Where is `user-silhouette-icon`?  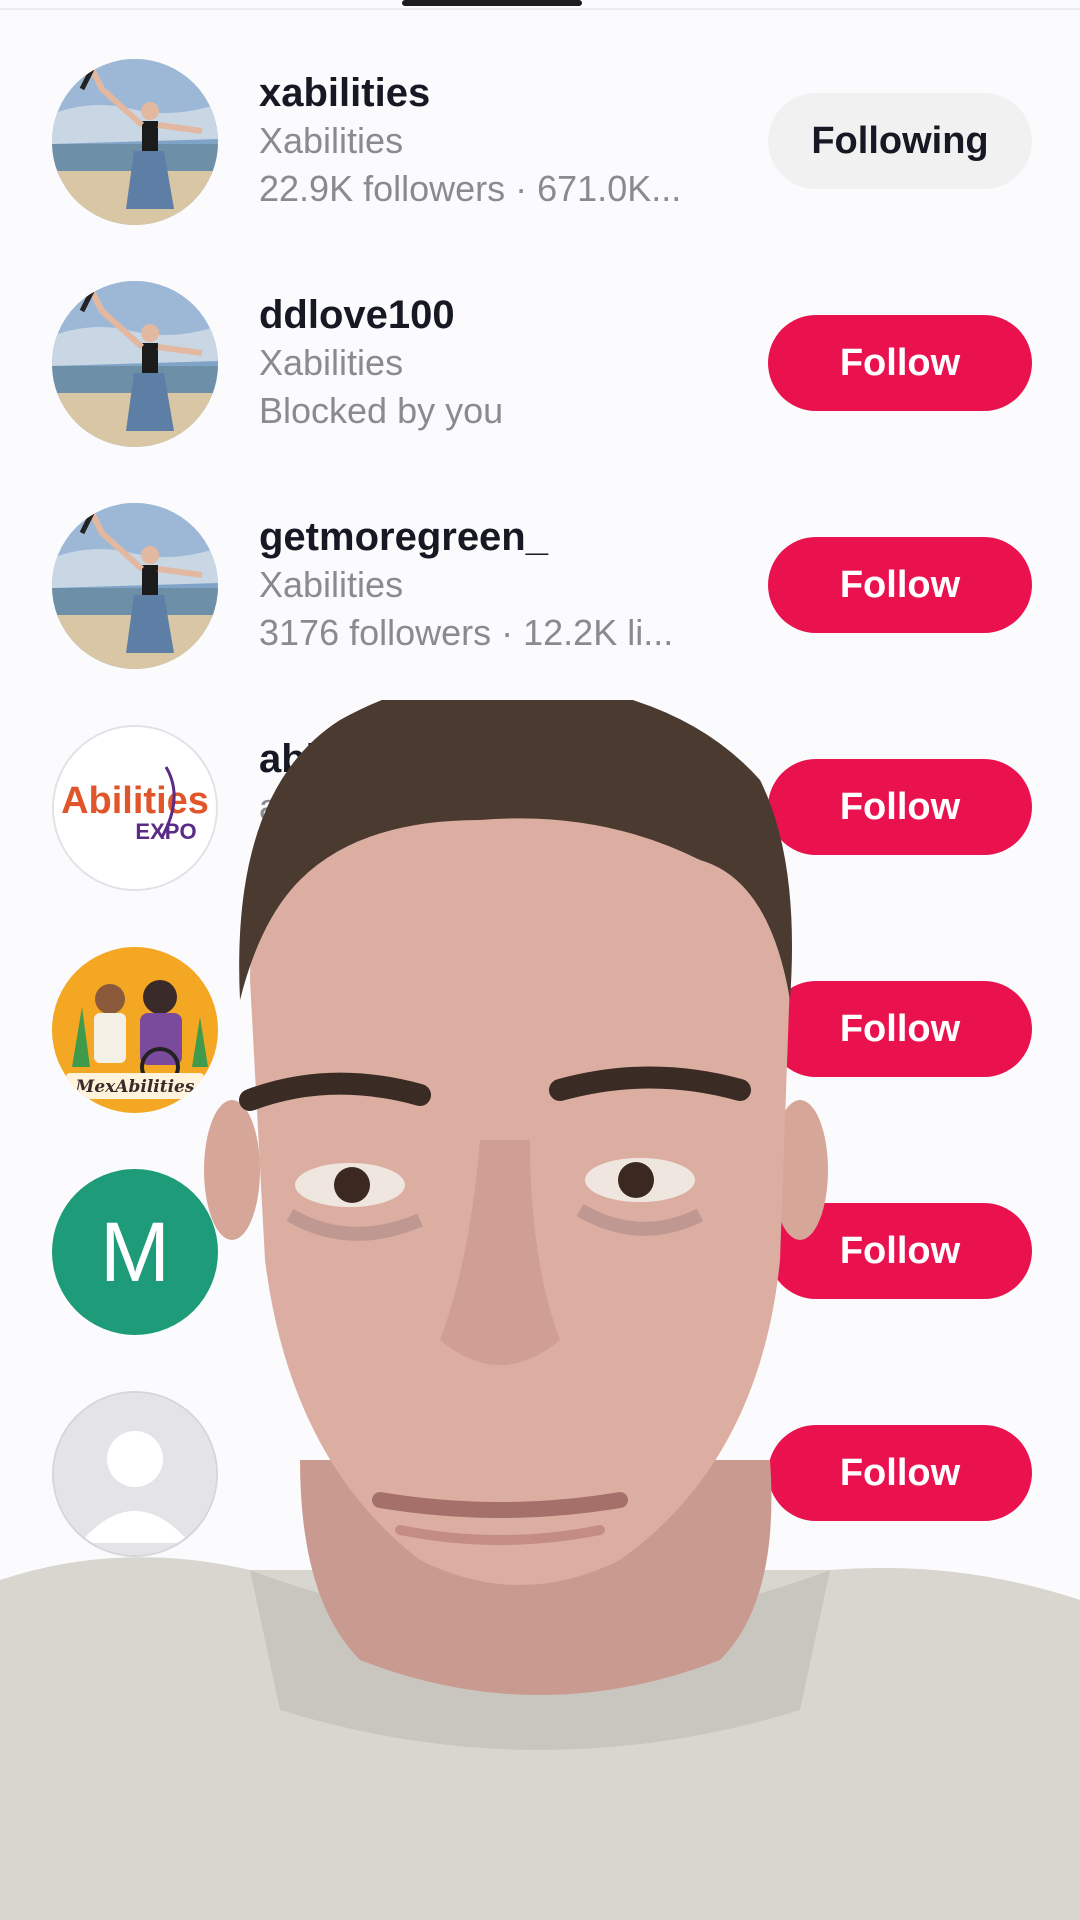 user-silhouette-icon is located at coordinates (135, 1474).